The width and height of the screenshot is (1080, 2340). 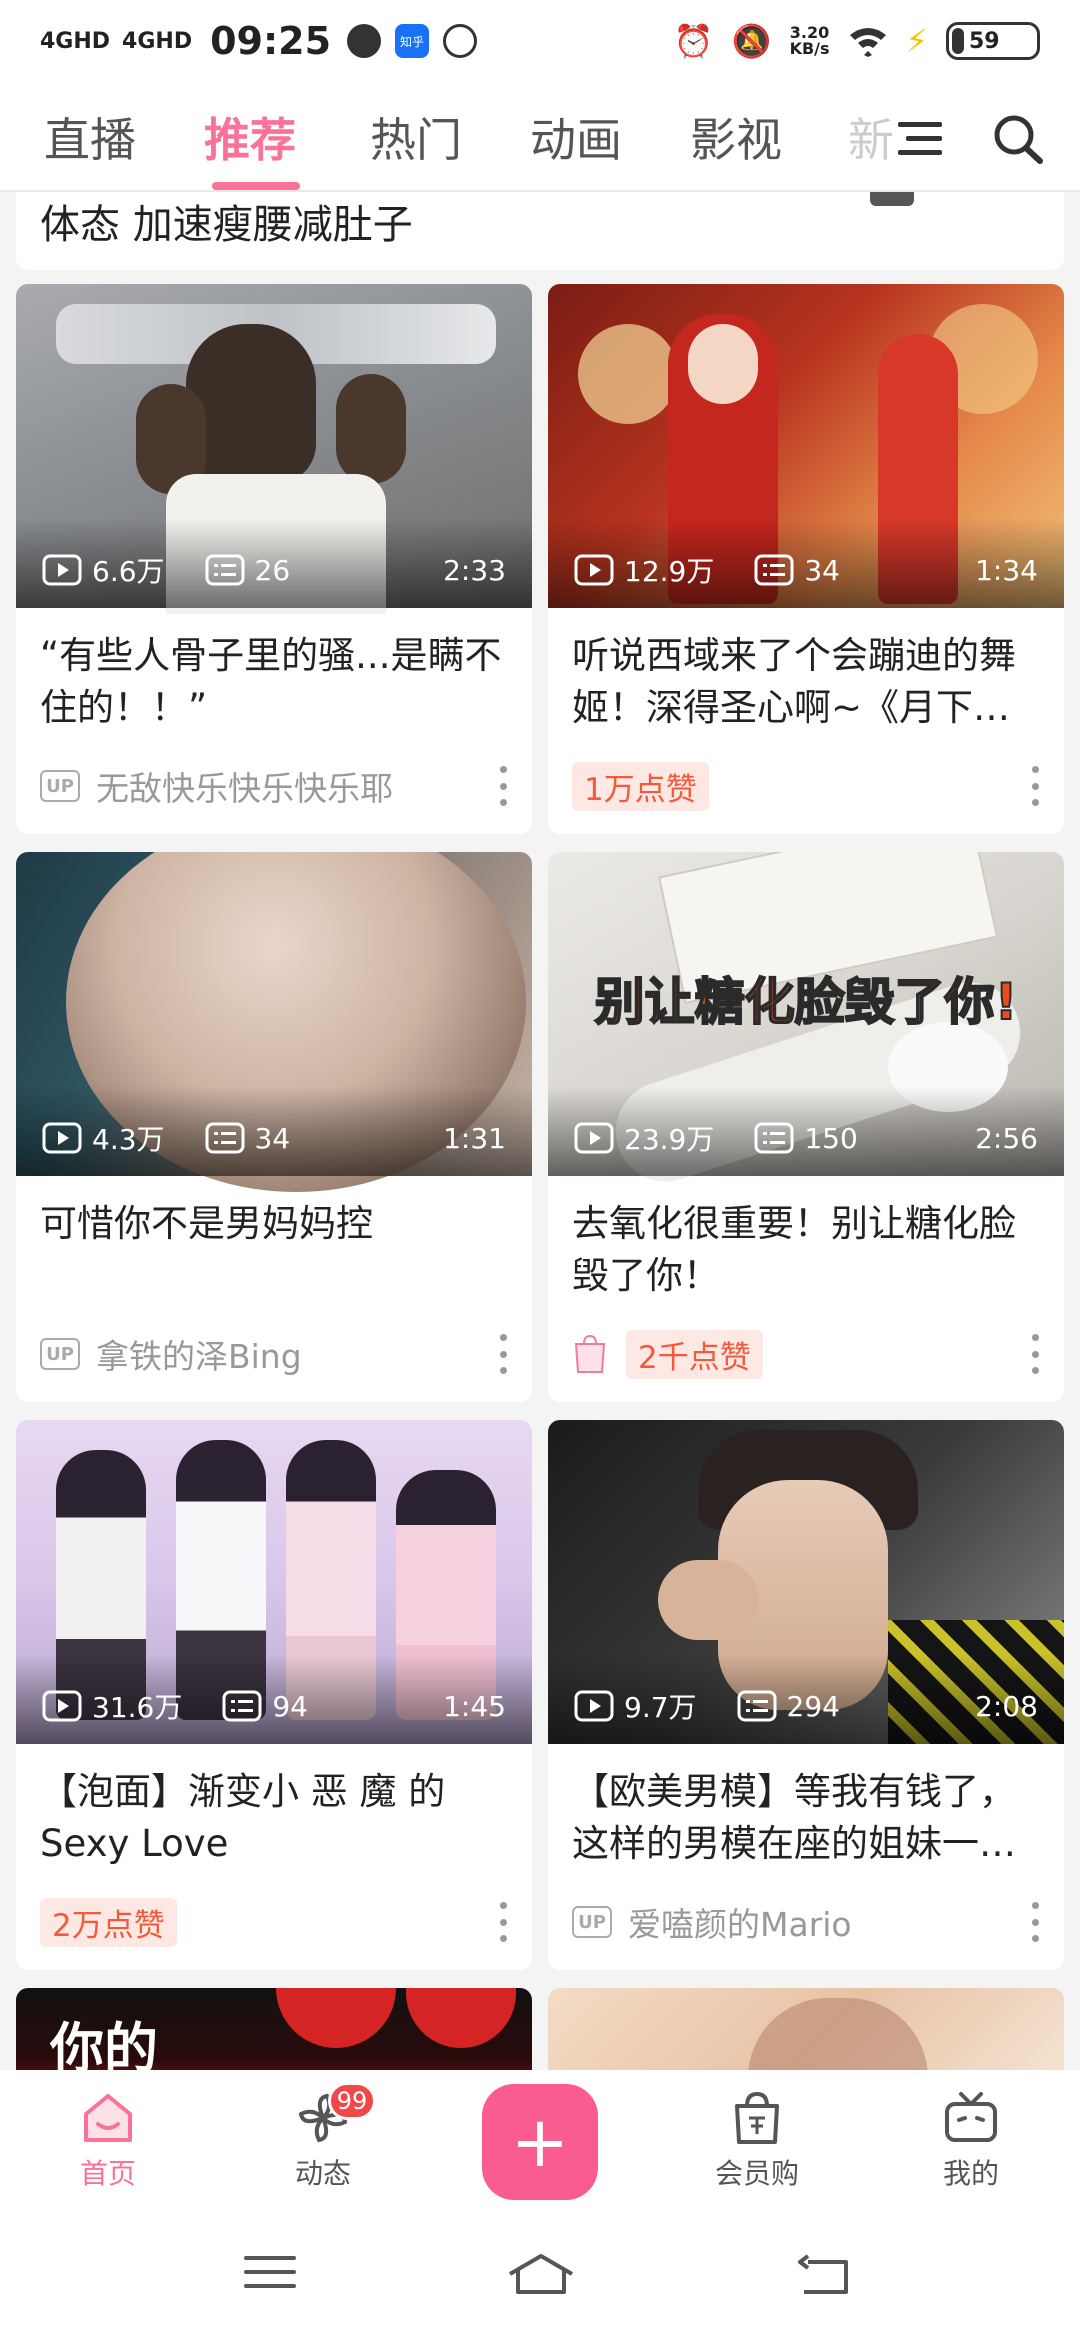 I want to click on tab-anime: 动画, so click(x=576, y=137).